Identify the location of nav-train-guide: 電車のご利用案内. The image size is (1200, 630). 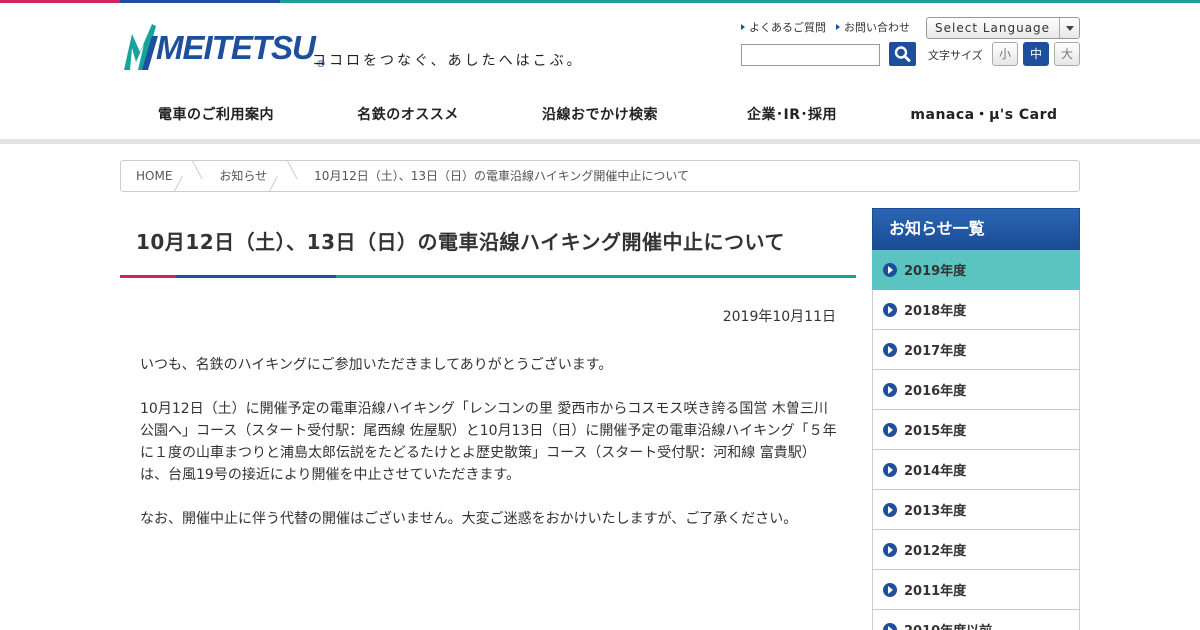
(216, 114).